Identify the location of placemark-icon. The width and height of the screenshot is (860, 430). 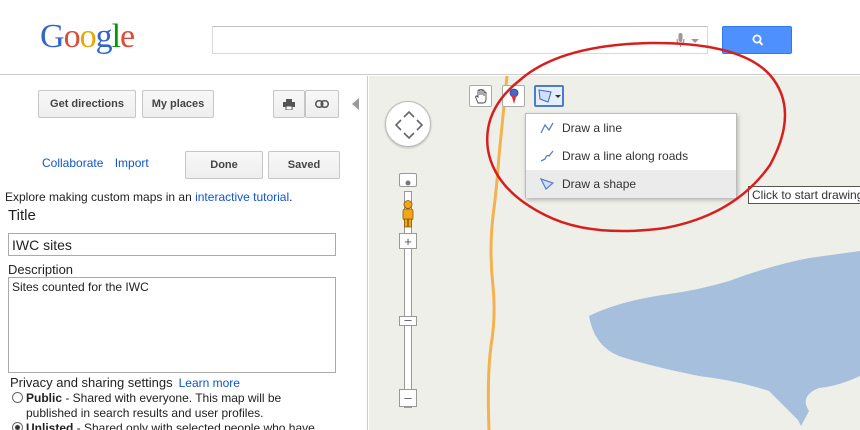
(514, 96).